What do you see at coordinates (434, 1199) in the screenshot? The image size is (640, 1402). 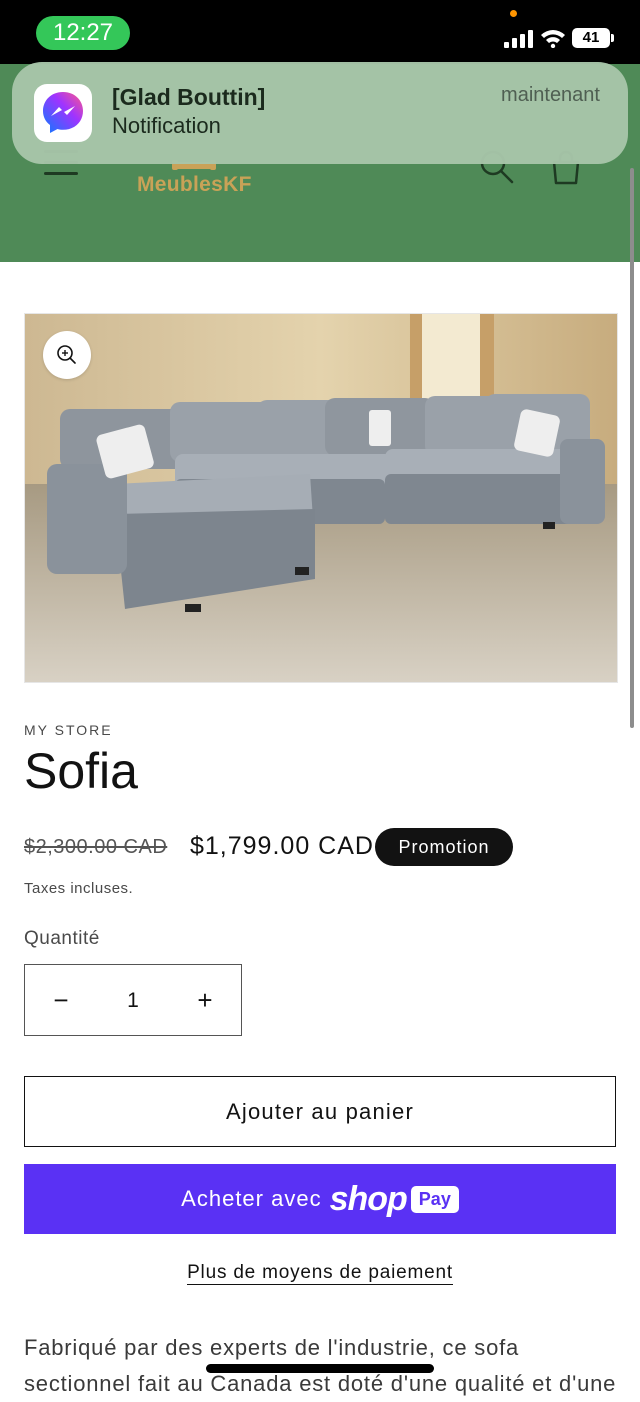 I see `pay-badge: Pay` at bounding box center [434, 1199].